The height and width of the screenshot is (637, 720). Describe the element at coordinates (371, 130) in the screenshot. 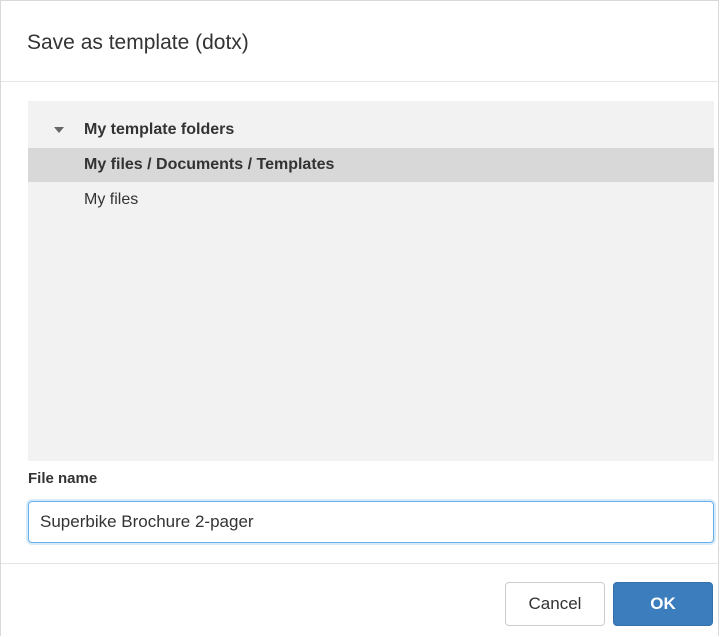

I see `tree-item-my-template-folders: My template folders` at that location.